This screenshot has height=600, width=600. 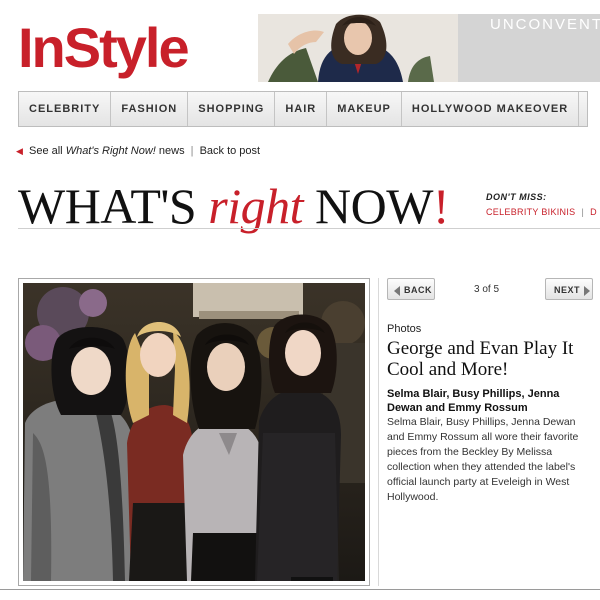 I want to click on see-all-link: See all What's Right Now! news, so click(x=108, y=151).